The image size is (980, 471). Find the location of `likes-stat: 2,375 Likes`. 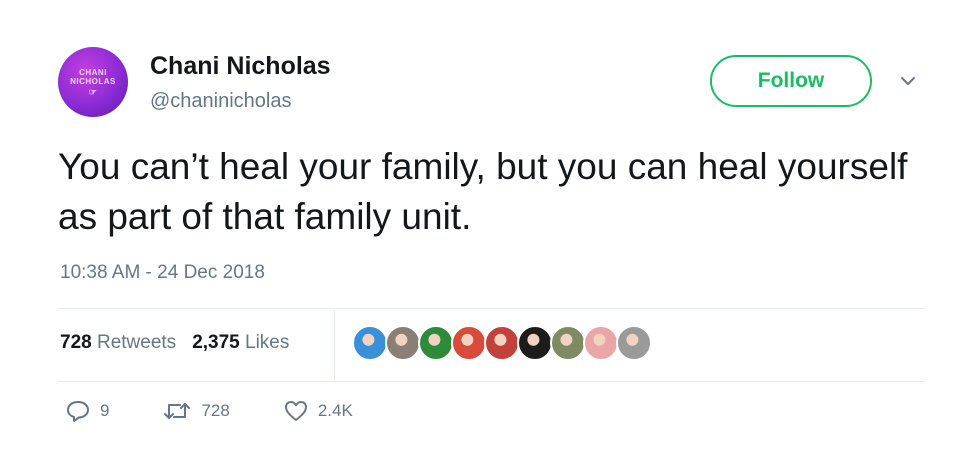

likes-stat: 2,375 Likes is located at coordinates (240, 343).